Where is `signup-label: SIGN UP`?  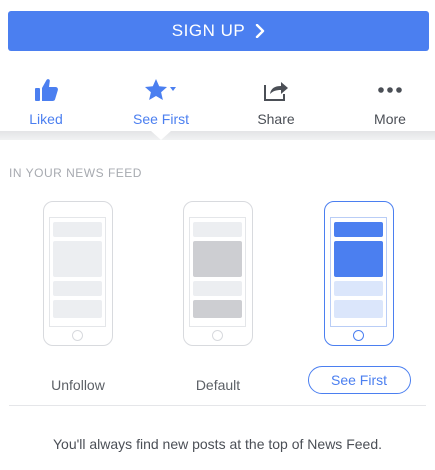
signup-label: SIGN UP is located at coordinates (208, 30).